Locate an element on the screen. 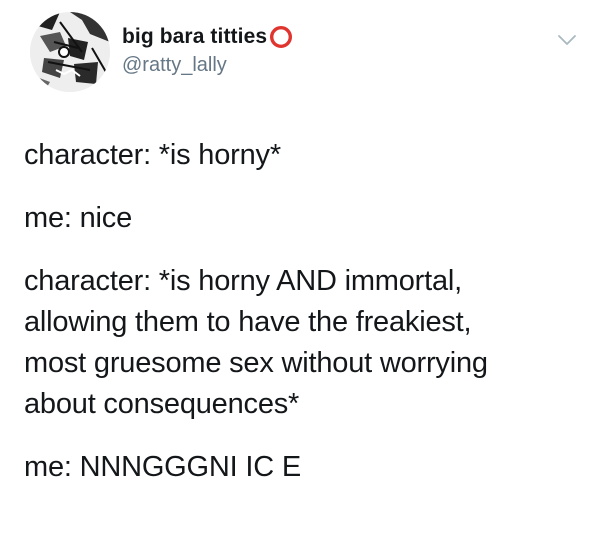  avatar-illustration is located at coordinates (70, 52).